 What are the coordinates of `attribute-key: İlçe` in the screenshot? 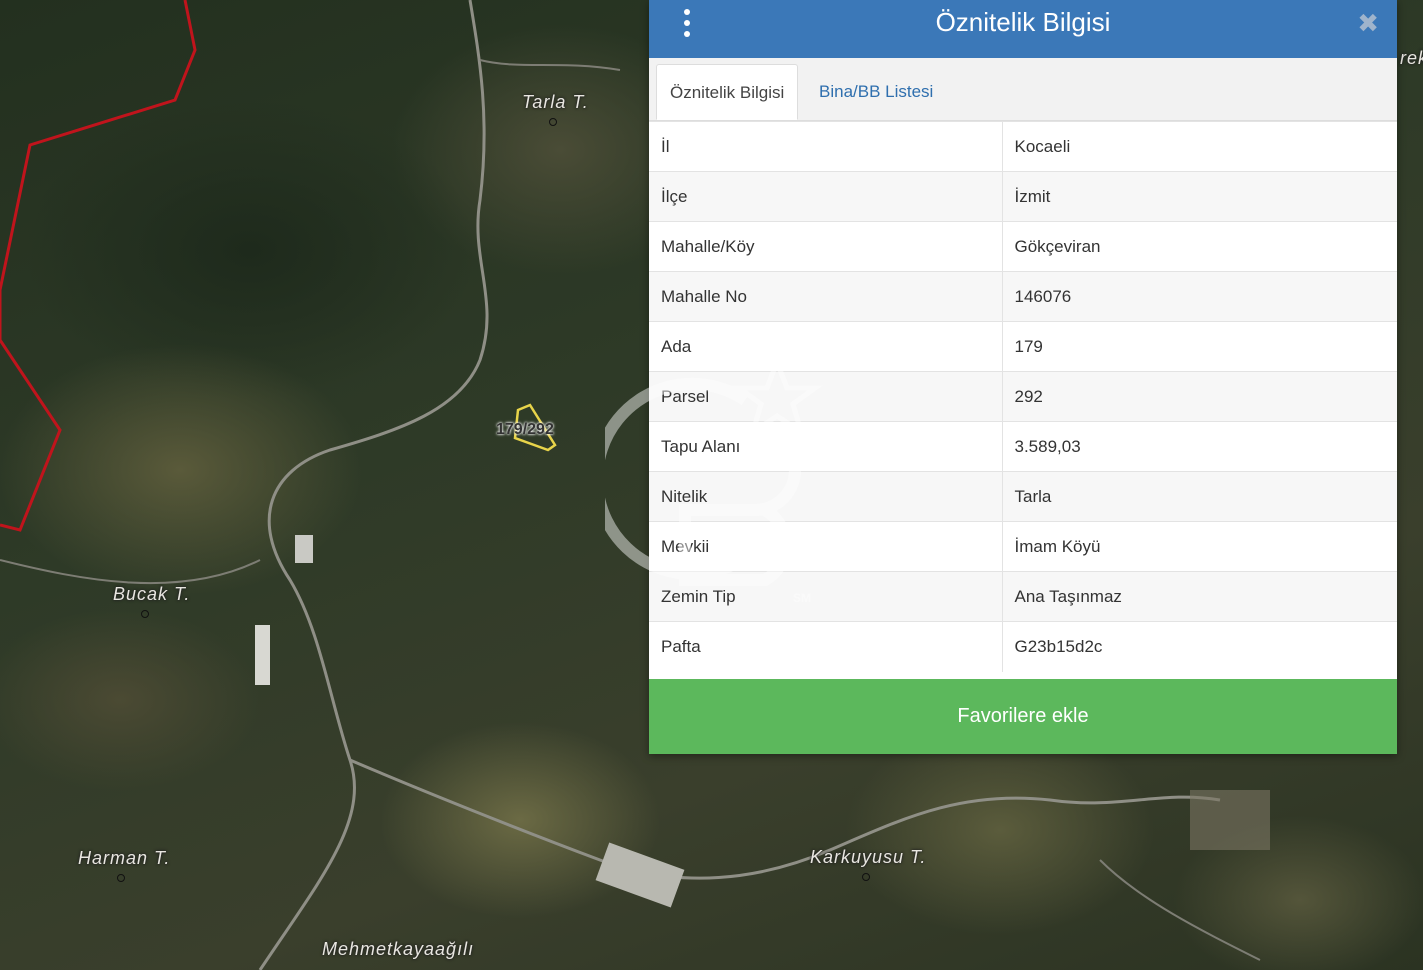 It's located at (826, 196).